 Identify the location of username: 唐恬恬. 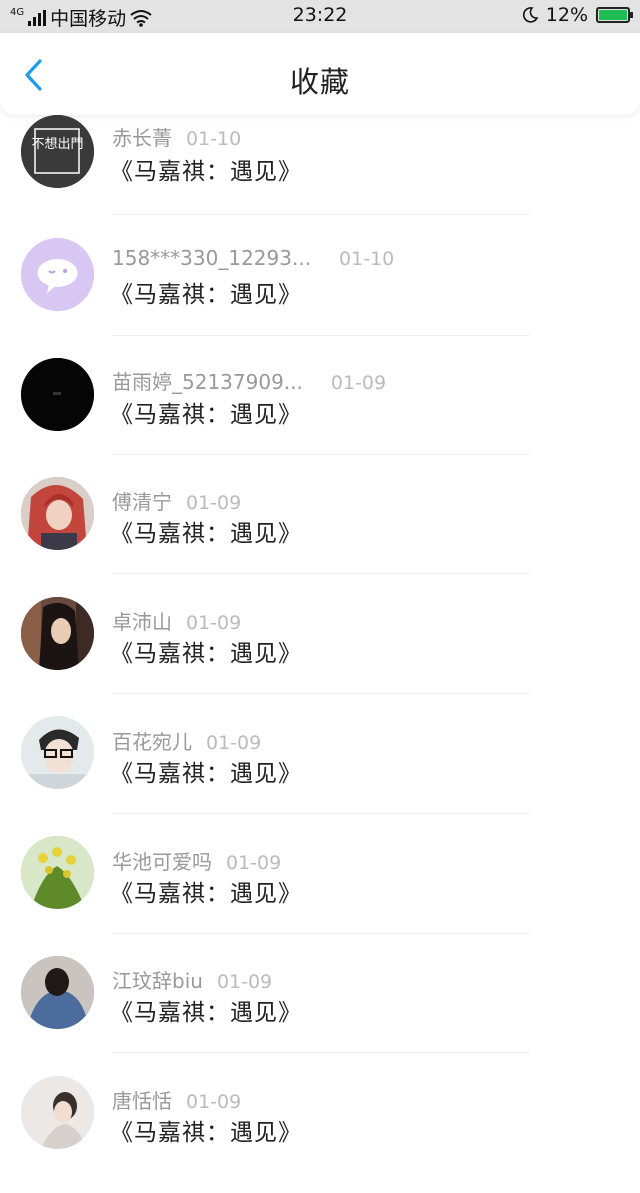
(142, 1101).